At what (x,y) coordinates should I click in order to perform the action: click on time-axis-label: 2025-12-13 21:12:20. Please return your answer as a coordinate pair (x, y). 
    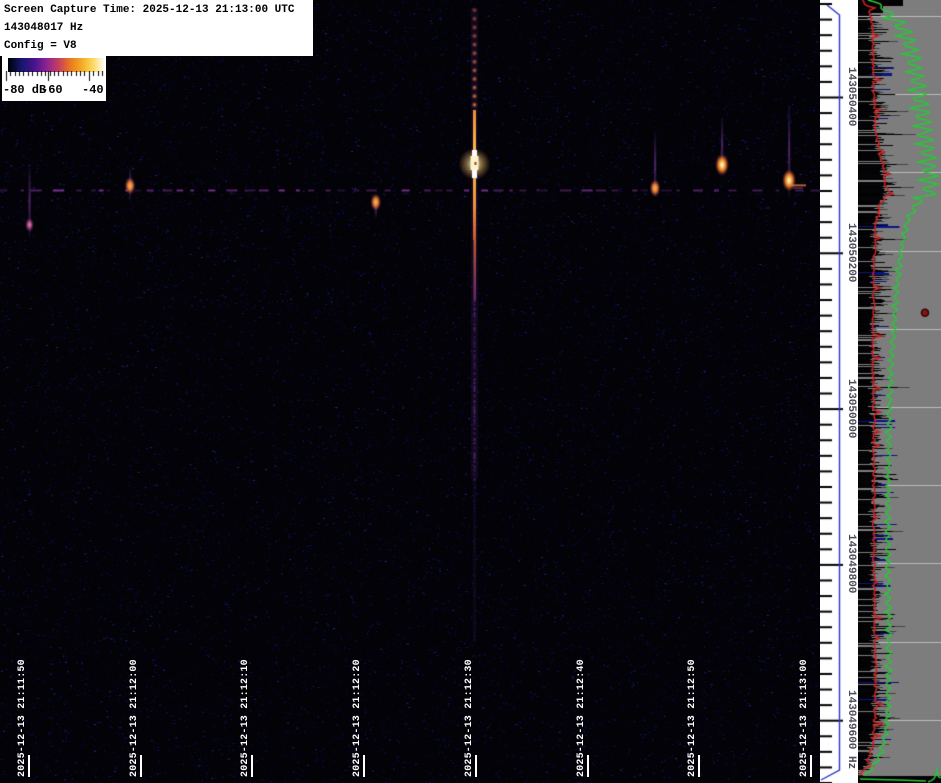
    Looking at the image, I should click on (358, 718).